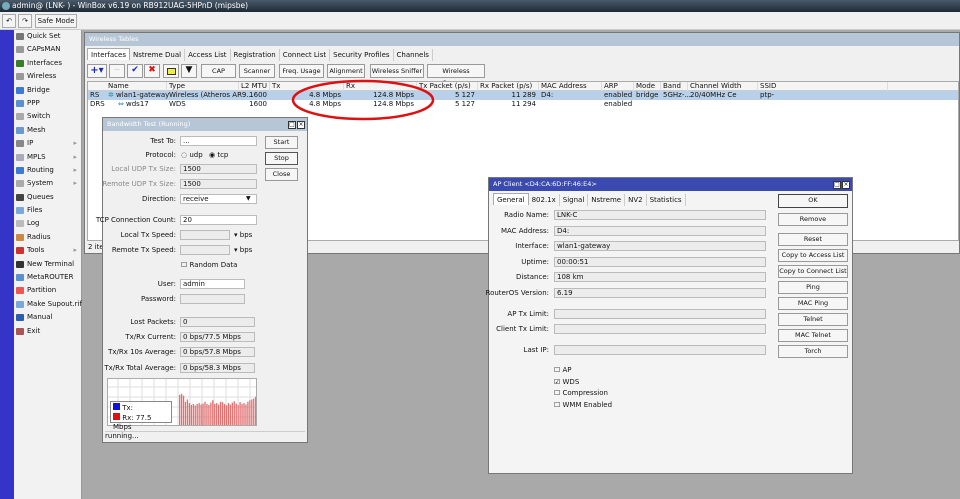 The height and width of the screenshot is (499, 960). Describe the element at coordinates (618, 86) in the screenshot. I see `column-header: ARP` at that location.